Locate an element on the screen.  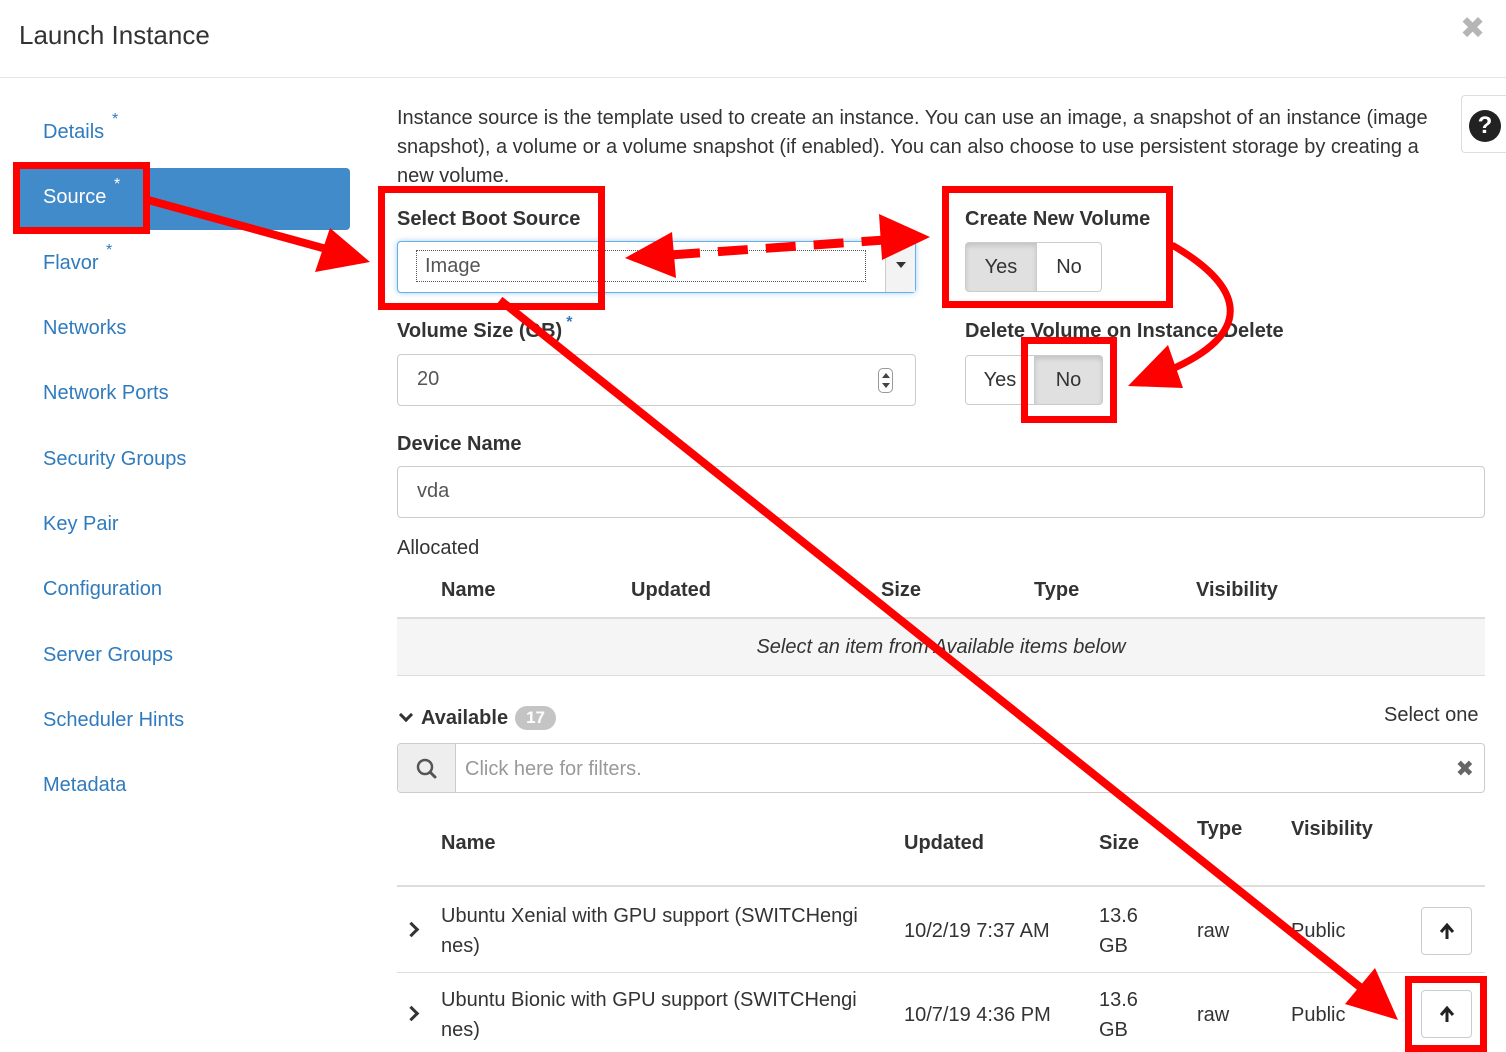
sidebar-item-security-groups: Security Groups is located at coordinates (114, 459).